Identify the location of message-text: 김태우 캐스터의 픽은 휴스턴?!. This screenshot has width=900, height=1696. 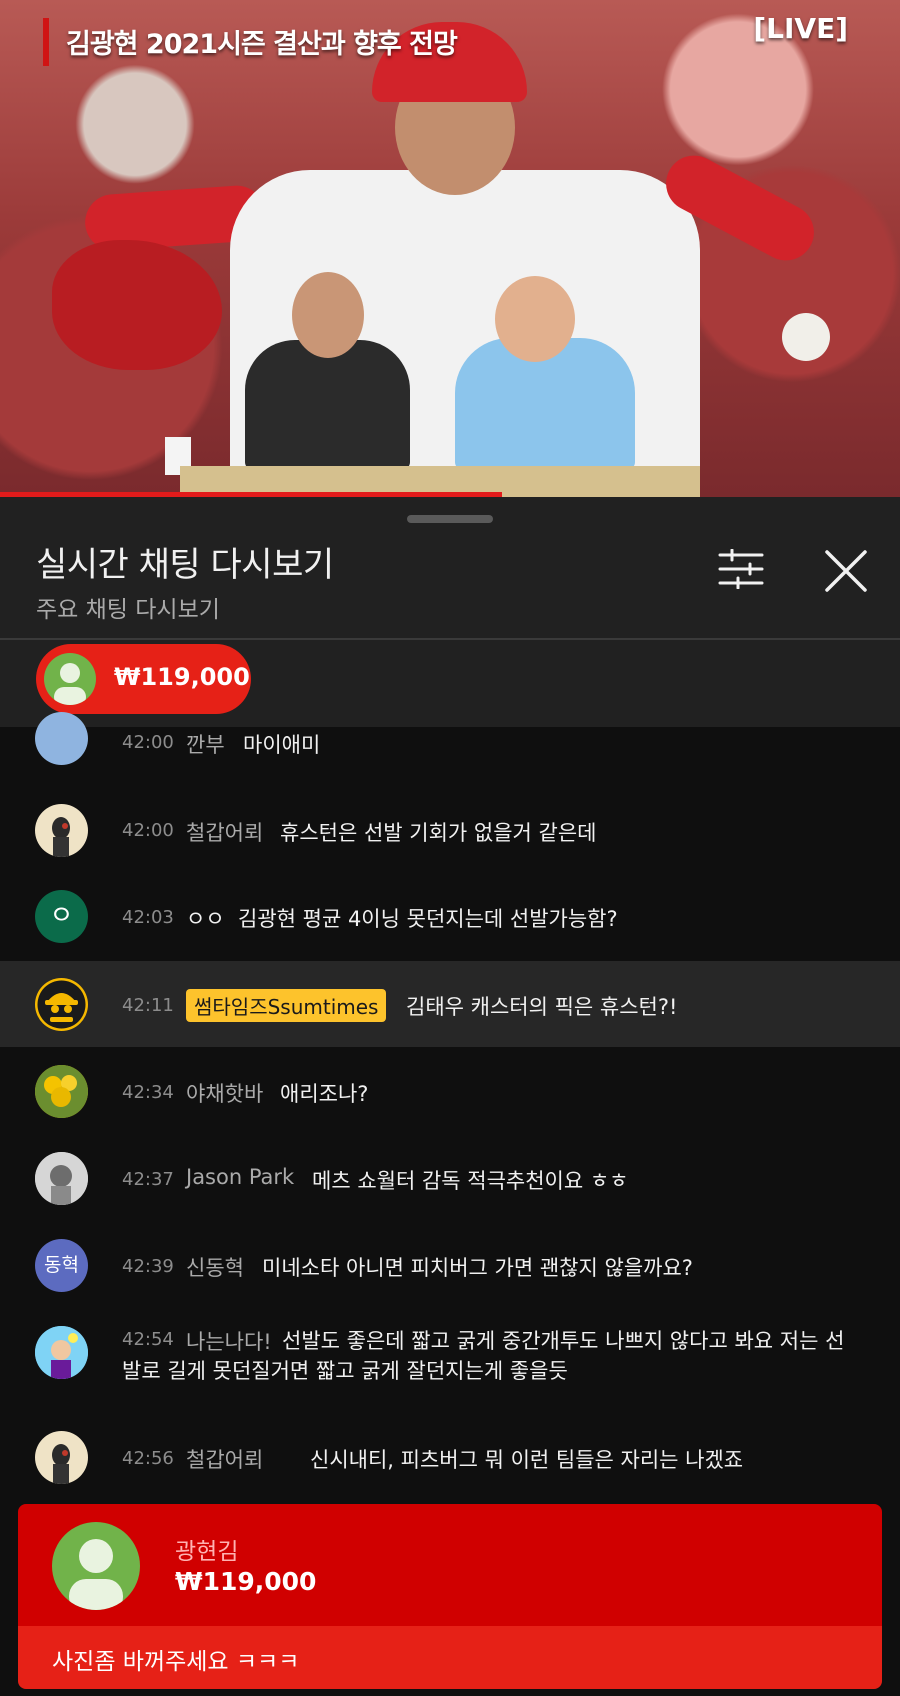
(542, 1007).